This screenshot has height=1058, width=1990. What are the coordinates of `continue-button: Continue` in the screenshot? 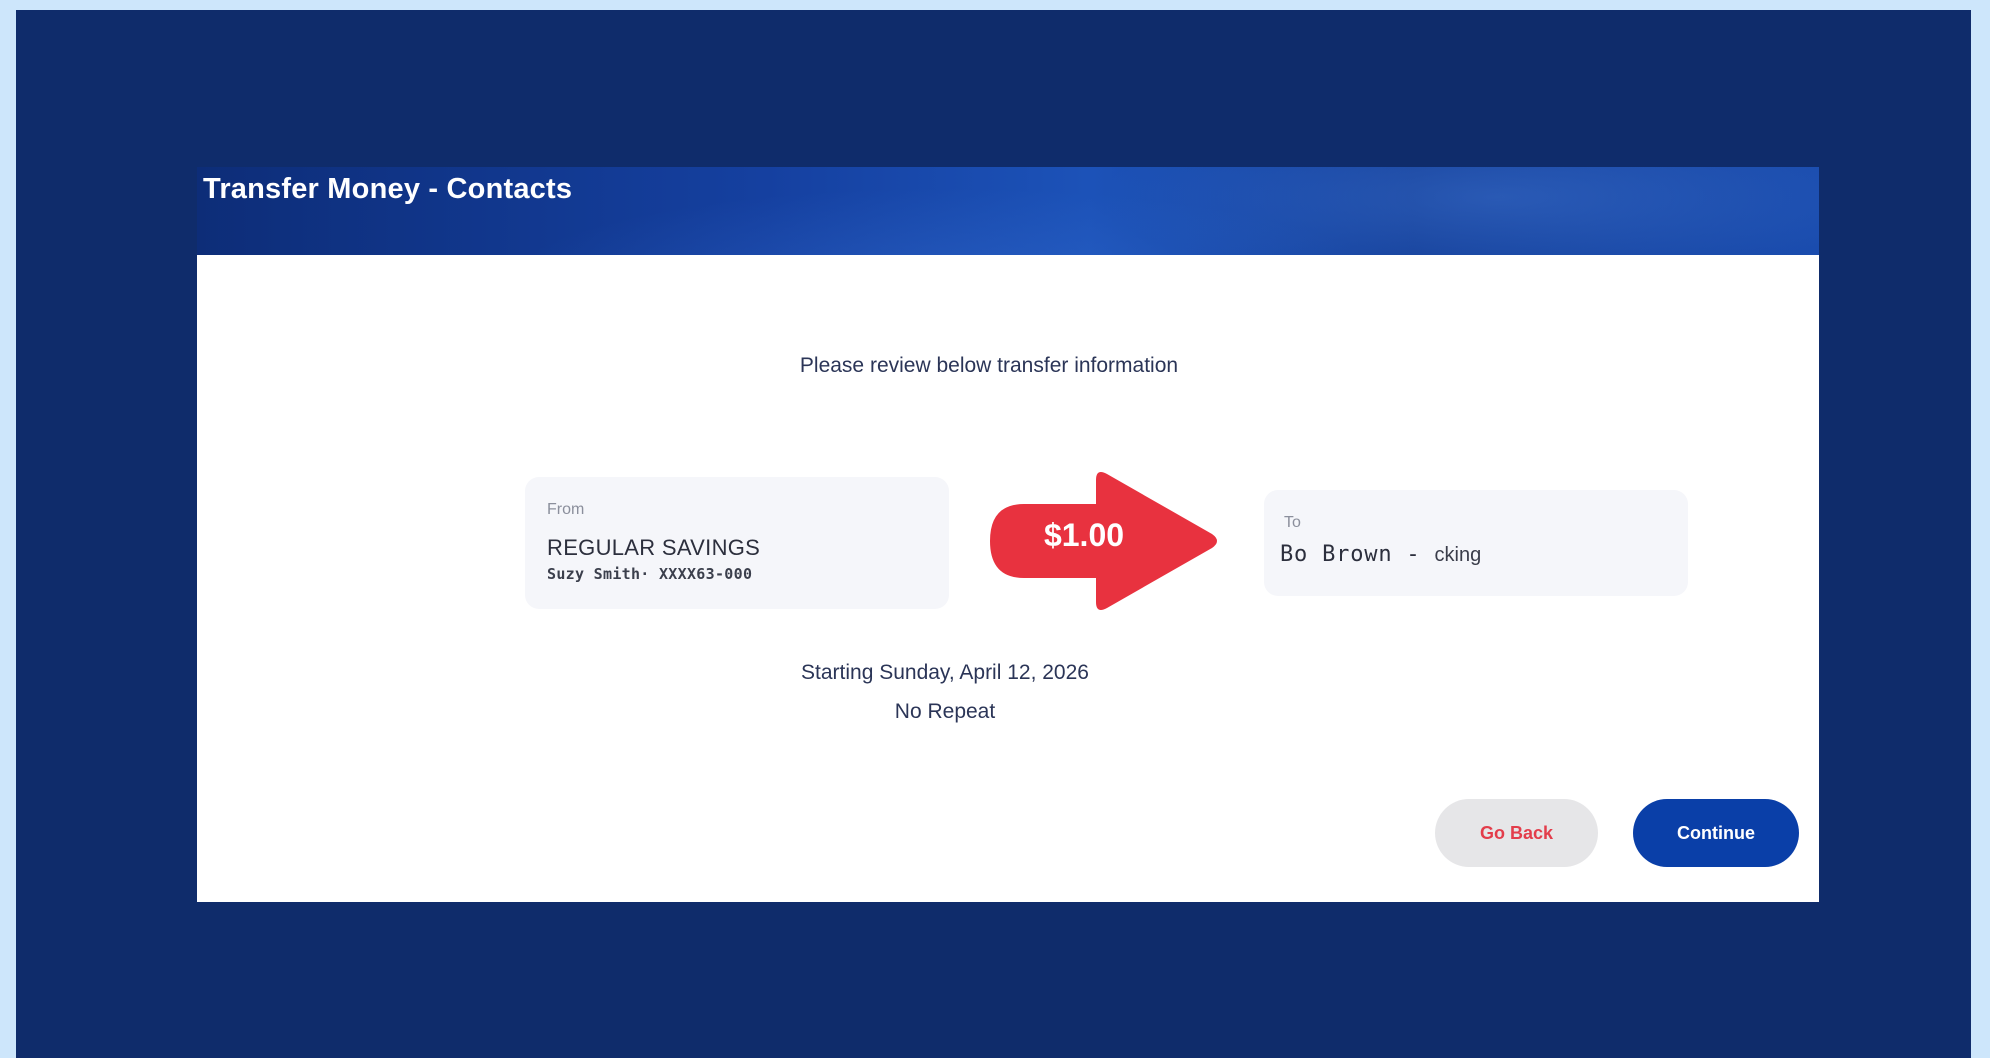 It's located at (1716, 833).